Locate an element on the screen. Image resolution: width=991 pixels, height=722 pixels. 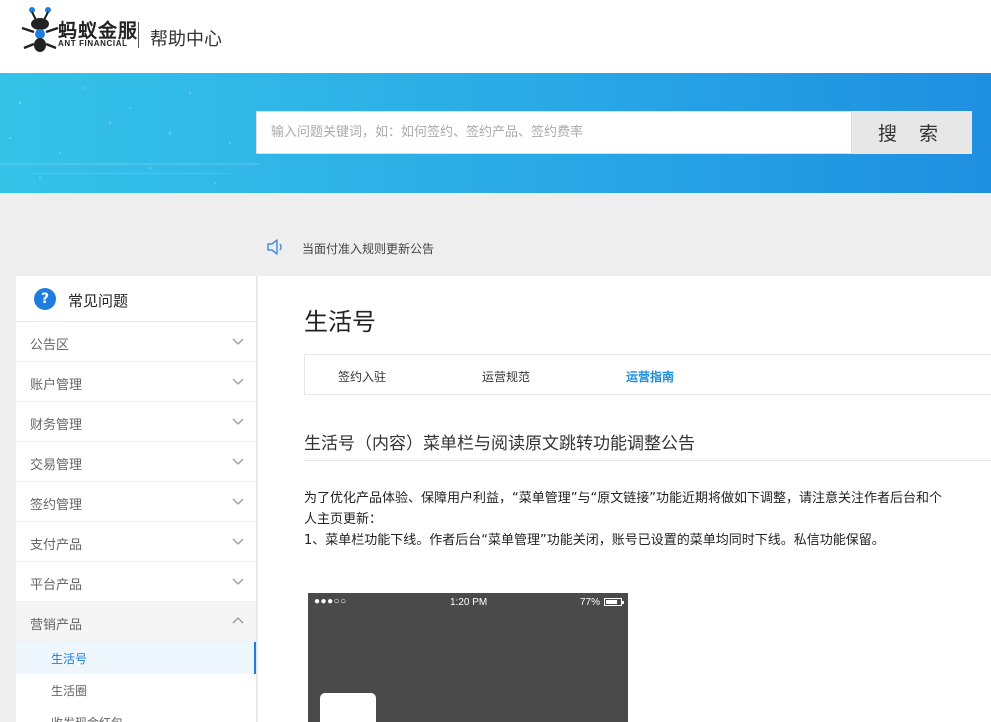
sidebar-item-platform-products: 平台产品 is located at coordinates (136, 582).